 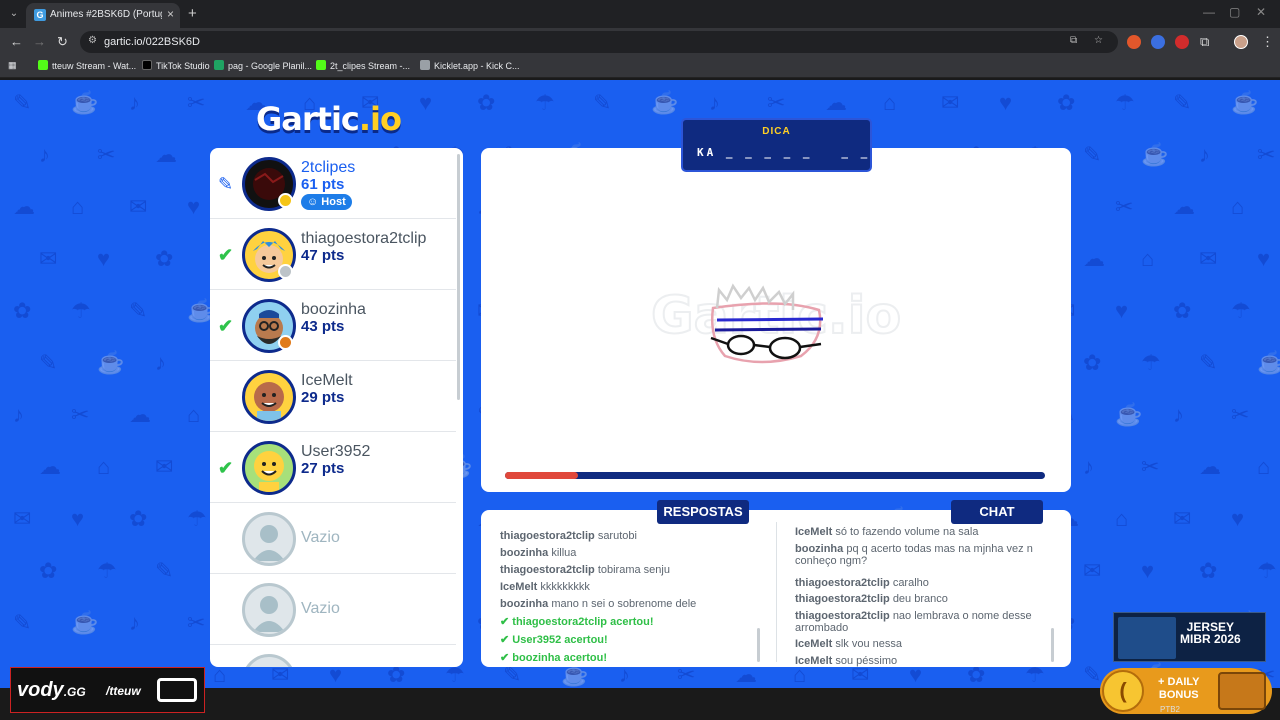 I want to click on chest-icon, so click(x=1242, y=691).